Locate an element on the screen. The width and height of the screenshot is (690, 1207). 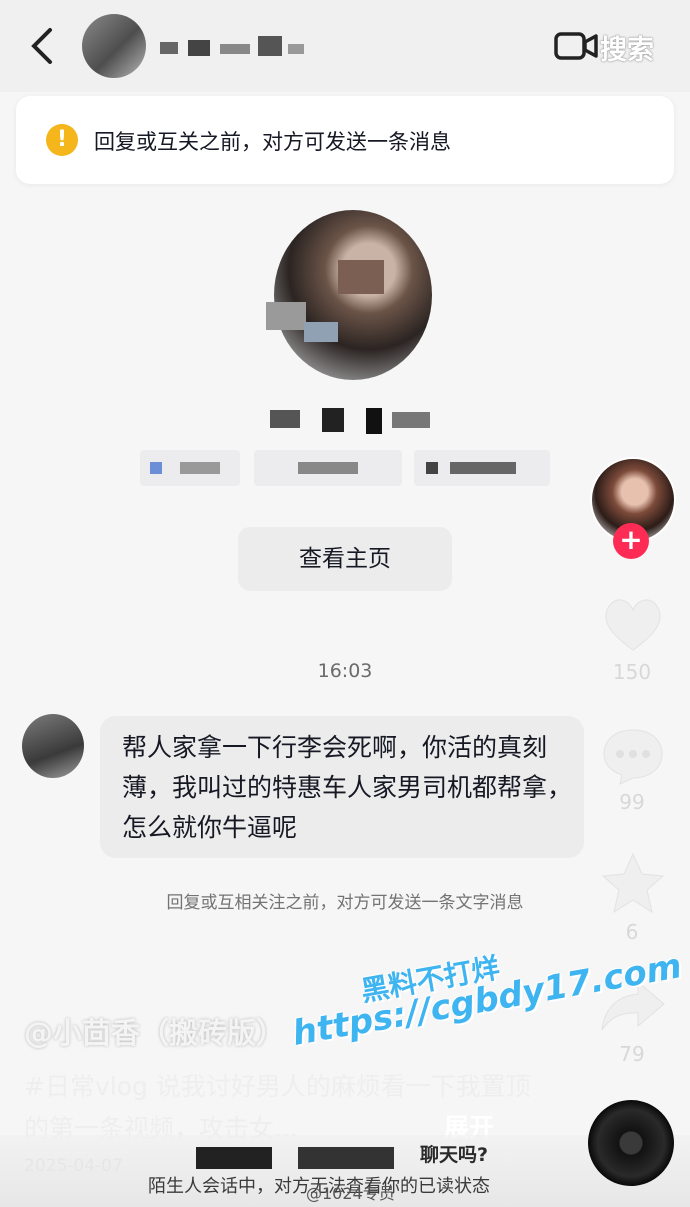
contact-avatar is located at coordinates (114, 46).